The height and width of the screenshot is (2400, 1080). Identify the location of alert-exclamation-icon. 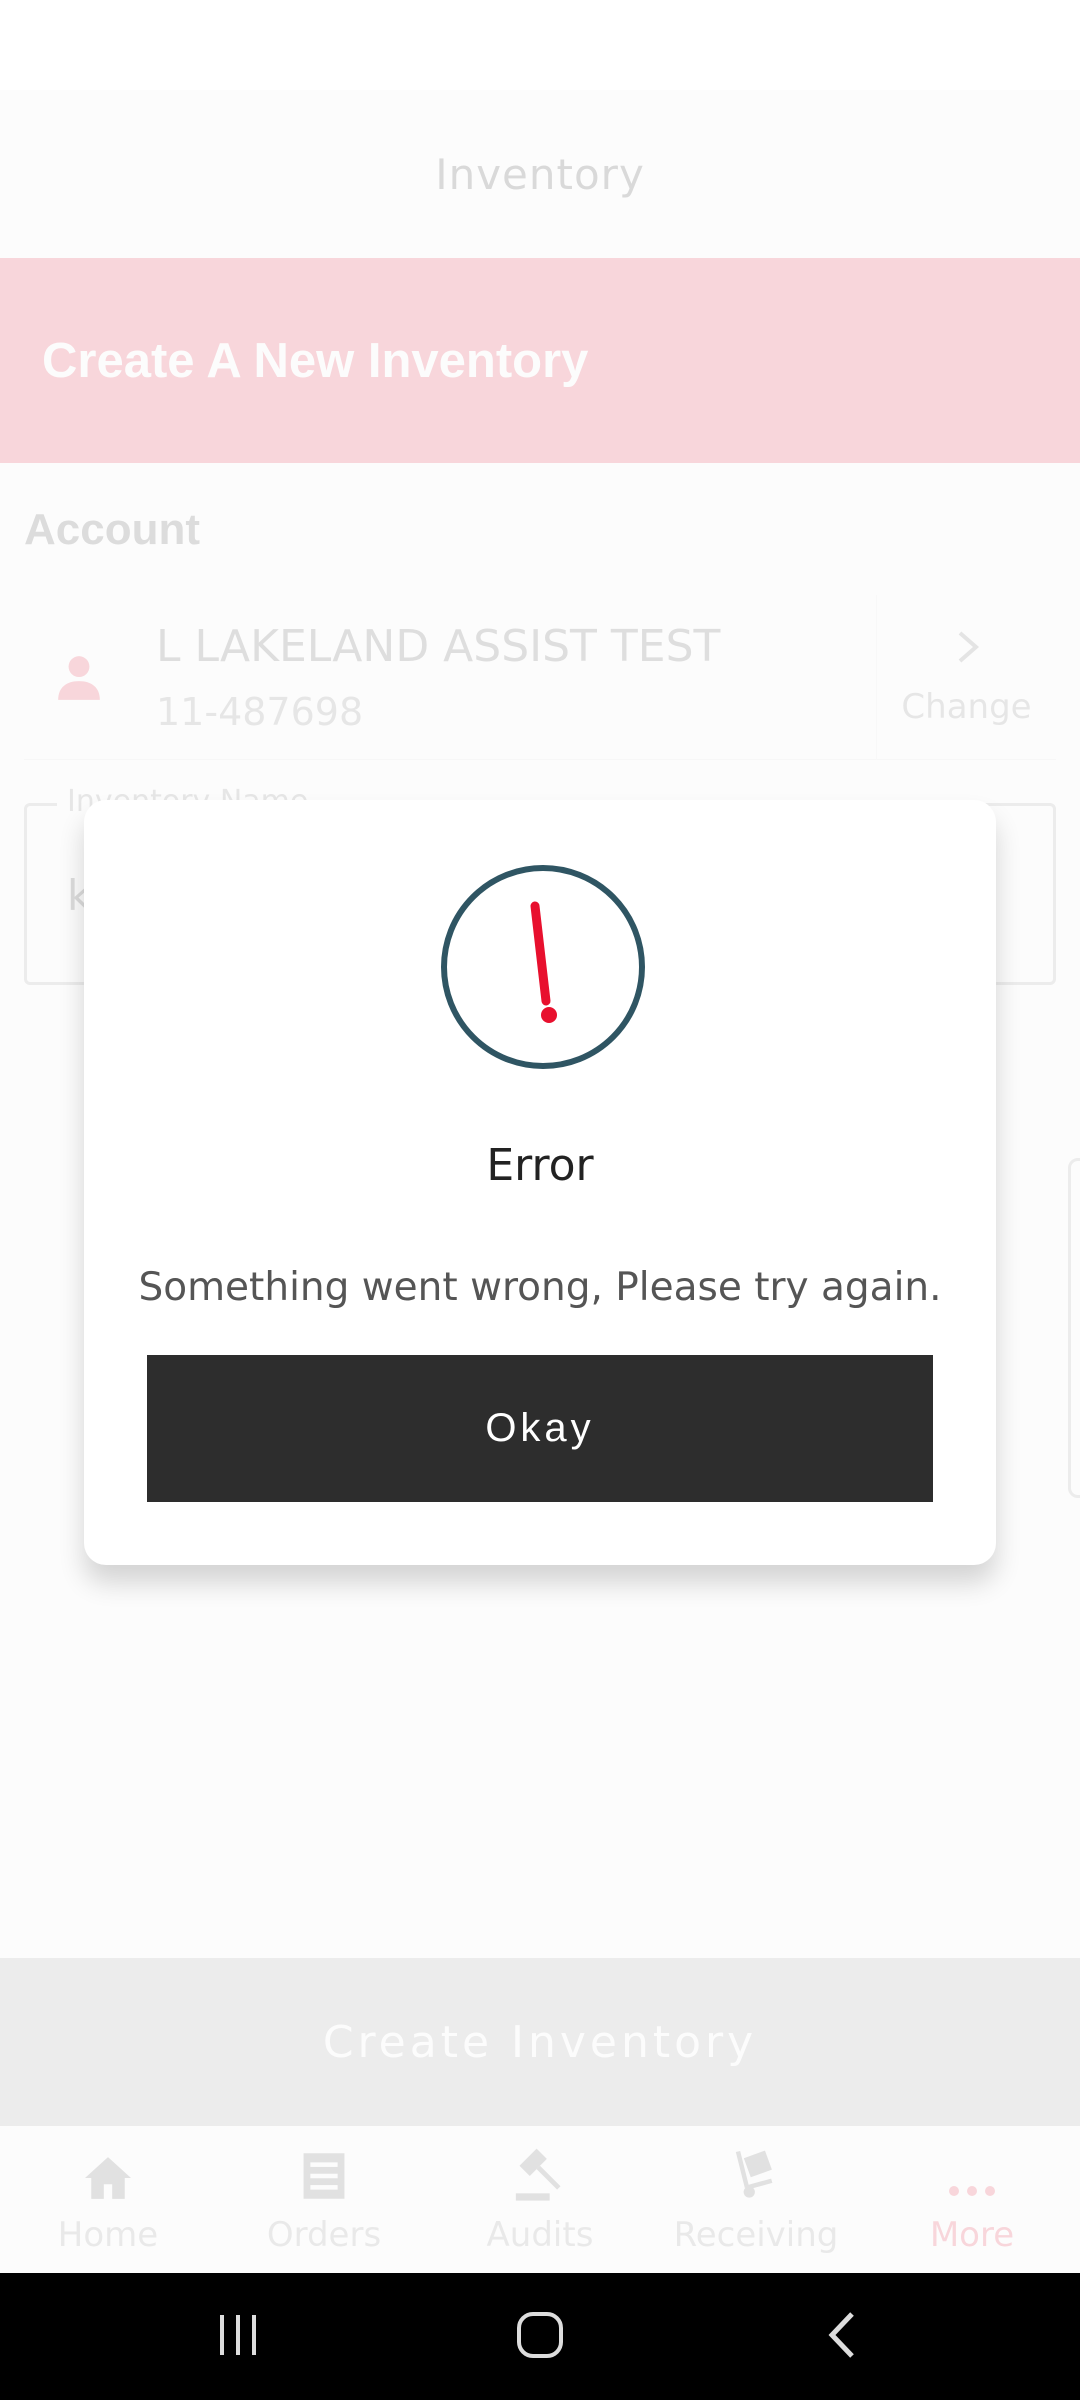
(543, 967).